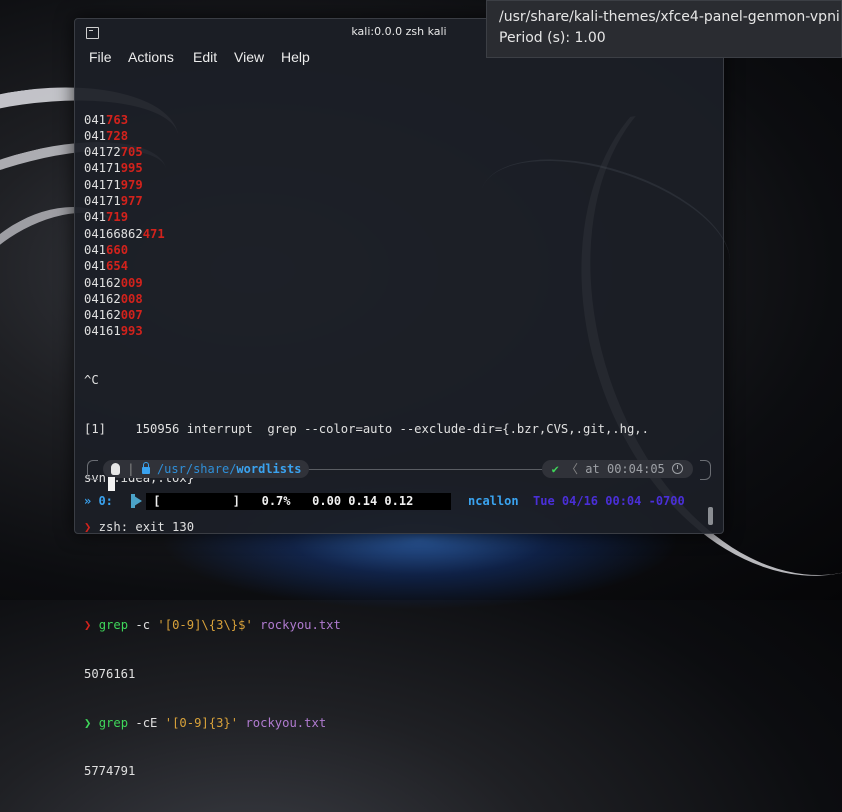 The image size is (842, 812). Describe the element at coordinates (201, 722) in the screenshot. I see `command-pattern: '[0-9]{3}'` at that location.